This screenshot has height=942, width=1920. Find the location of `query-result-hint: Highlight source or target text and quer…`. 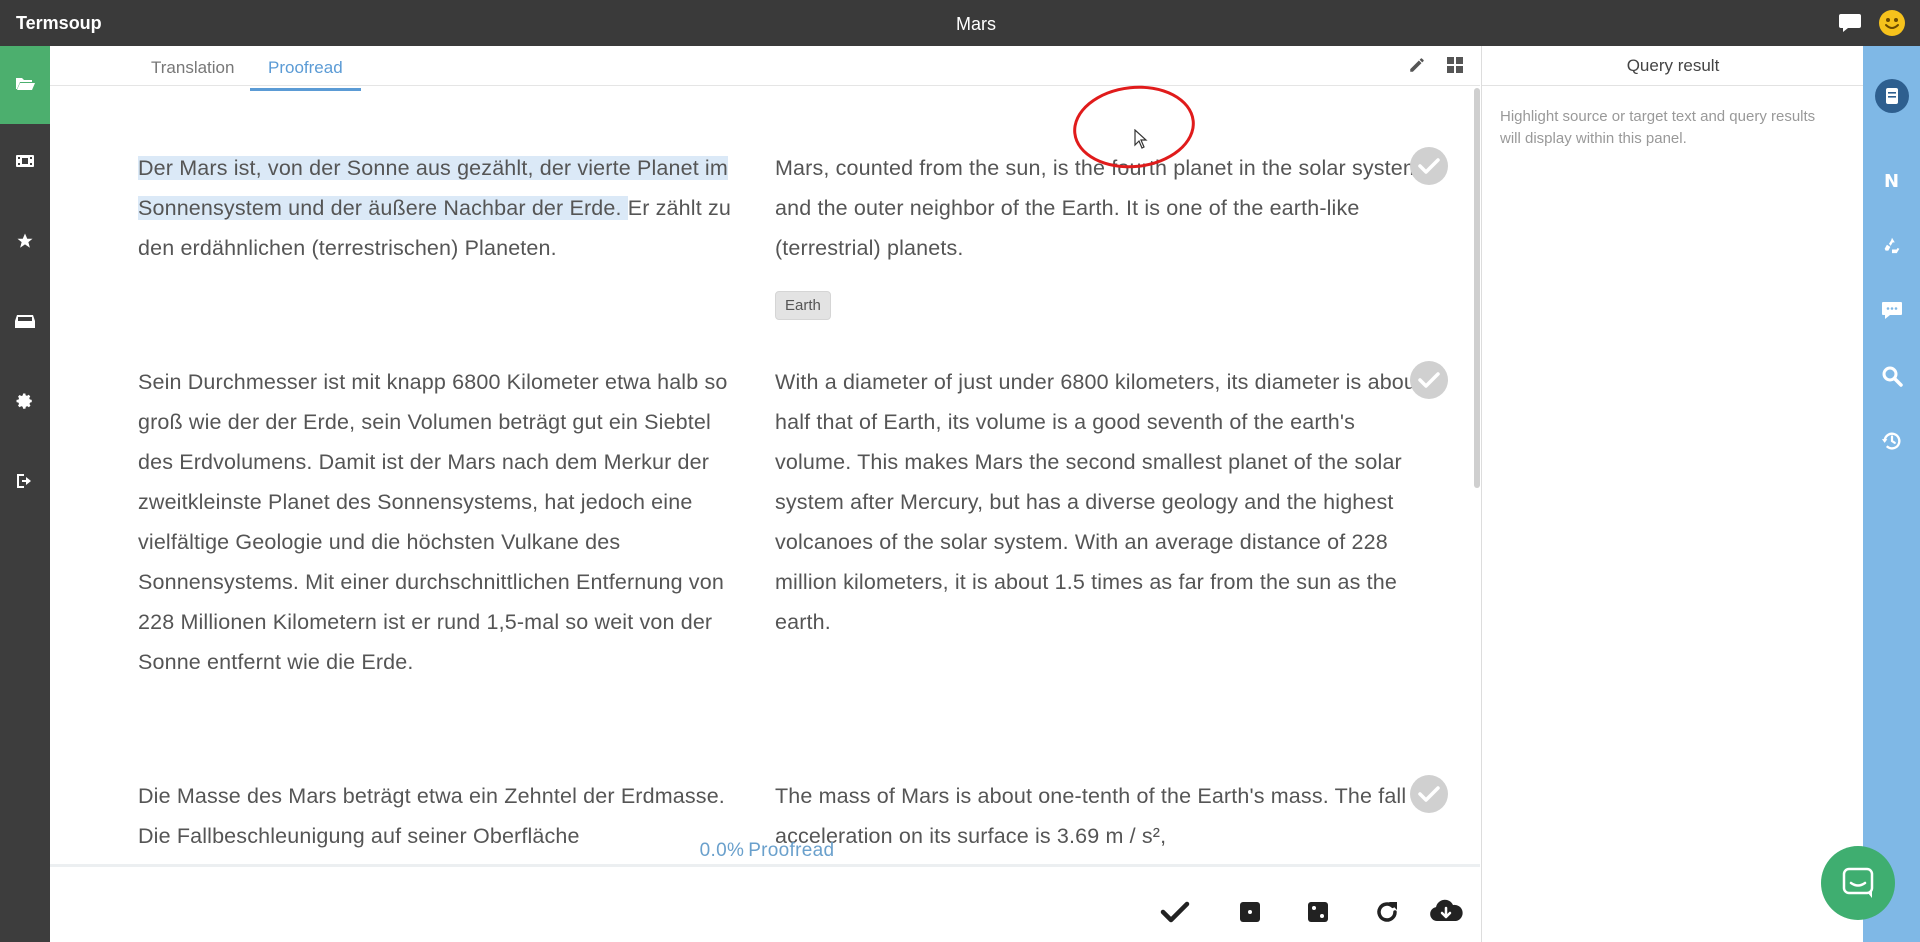

query-result-hint: Highlight source or target text and quer… is located at coordinates (1658, 127).